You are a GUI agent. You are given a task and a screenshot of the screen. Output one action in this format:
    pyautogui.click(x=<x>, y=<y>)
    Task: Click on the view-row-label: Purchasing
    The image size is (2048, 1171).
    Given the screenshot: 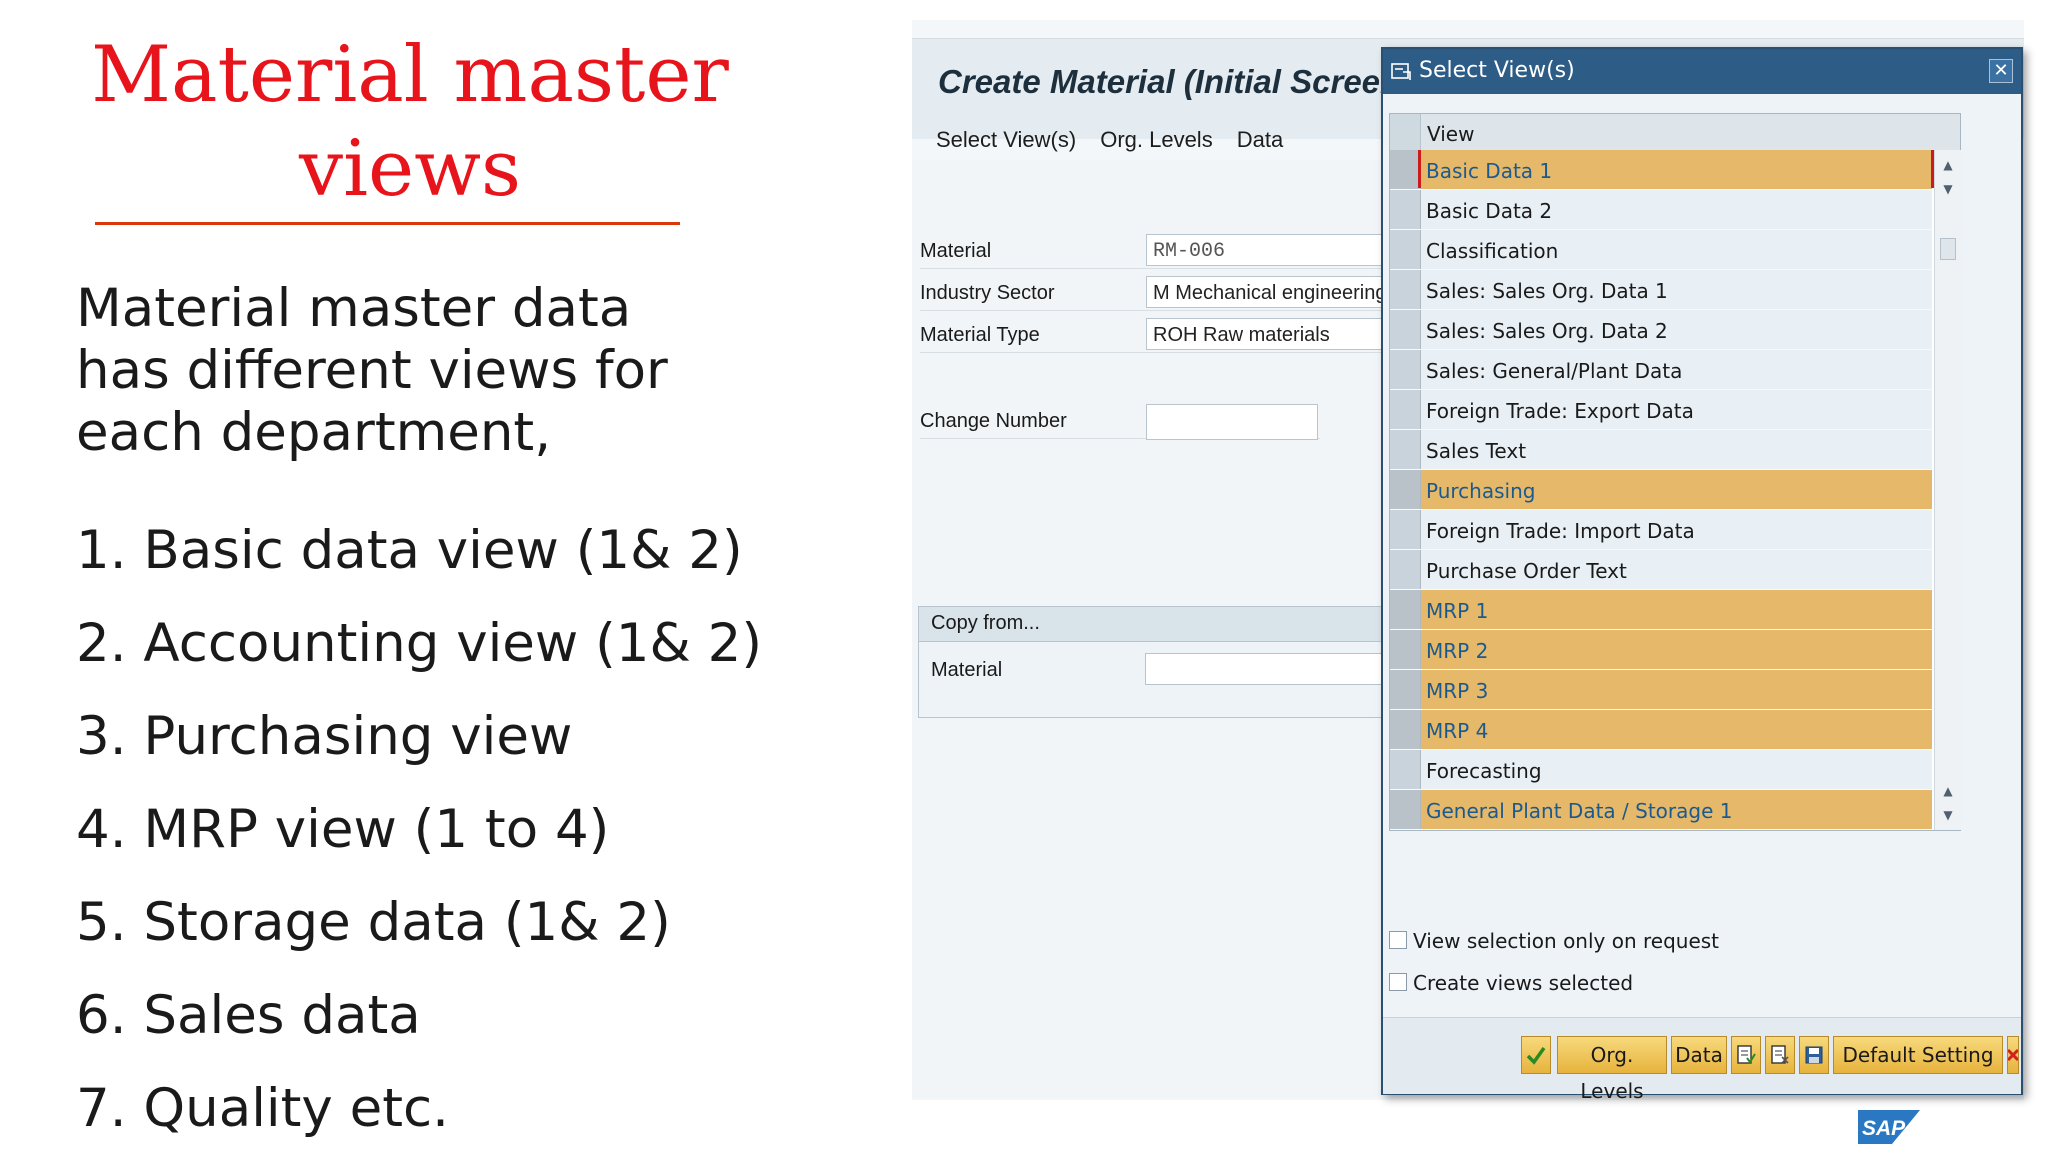 What is the action you would take?
    pyautogui.click(x=1481, y=491)
    